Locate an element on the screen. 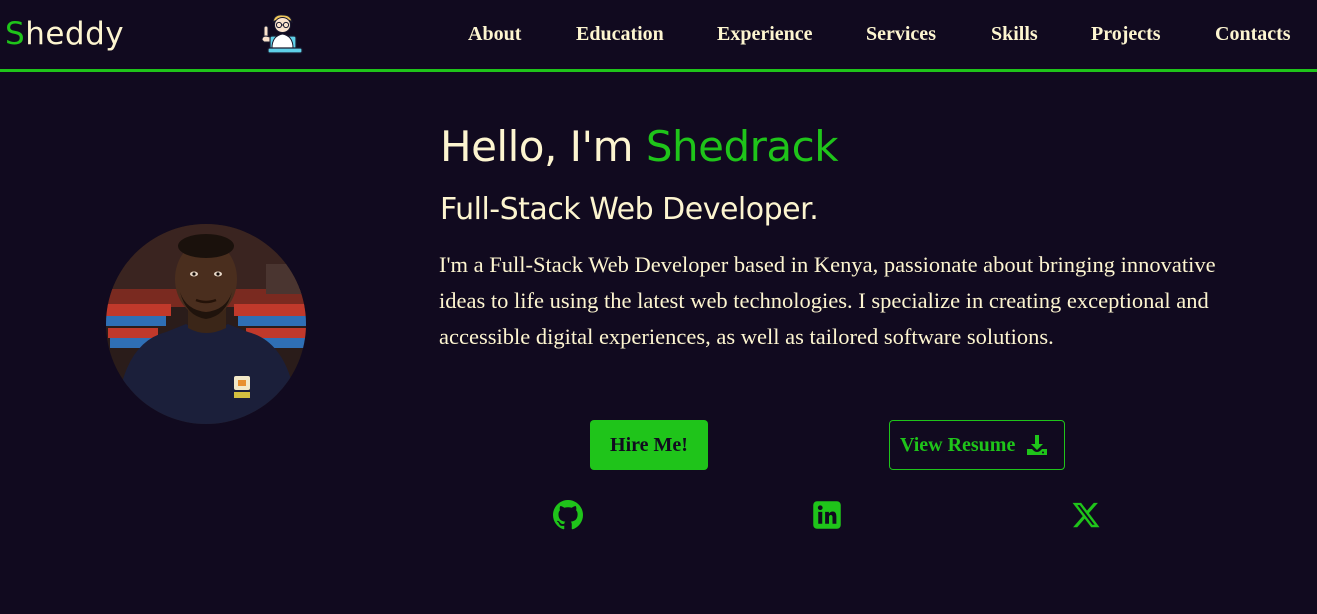  nav-projects: Projects is located at coordinates (1126, 34).